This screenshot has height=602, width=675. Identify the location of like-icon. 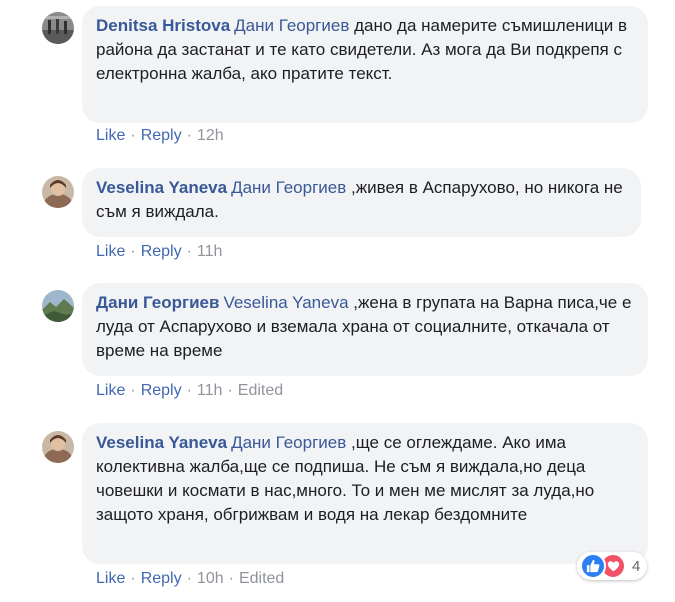
(593, 566).